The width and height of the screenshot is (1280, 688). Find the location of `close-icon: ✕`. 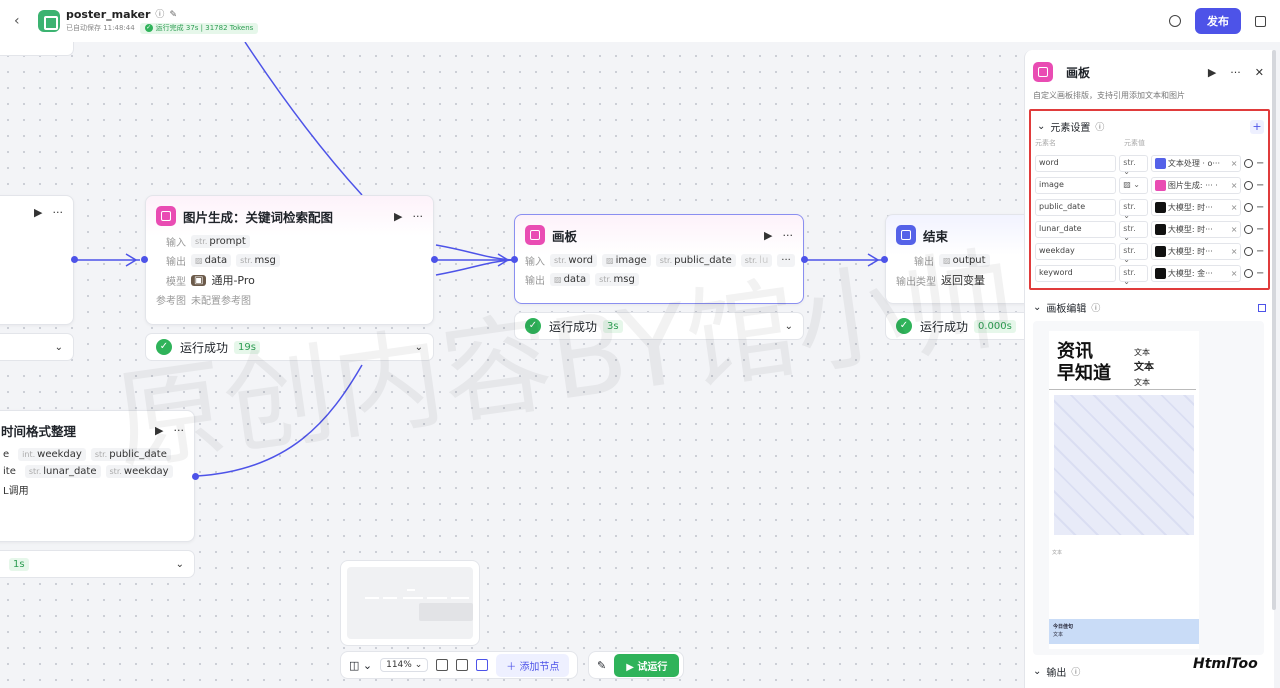

close-icon: ✕ is located at coordinates (1259, 72).